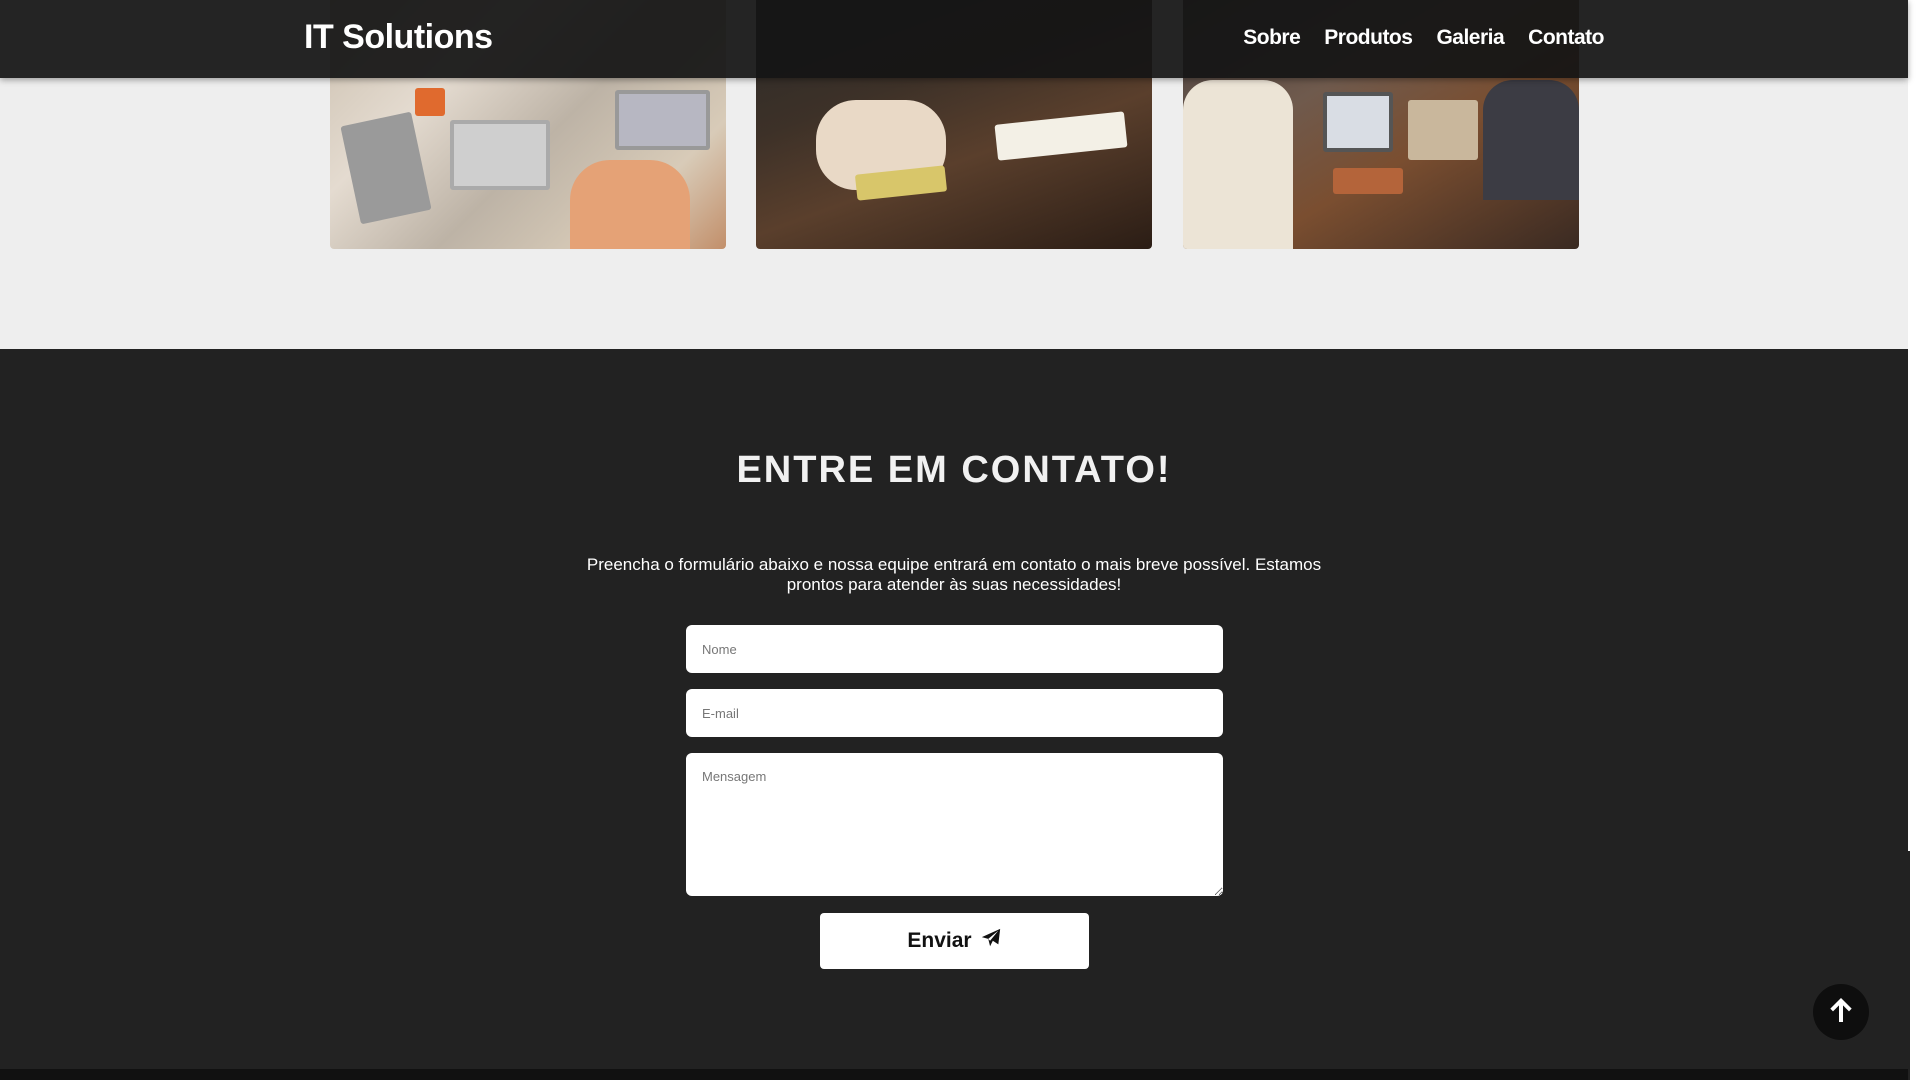  I want to click on paper-shape, so click(1061, 136).